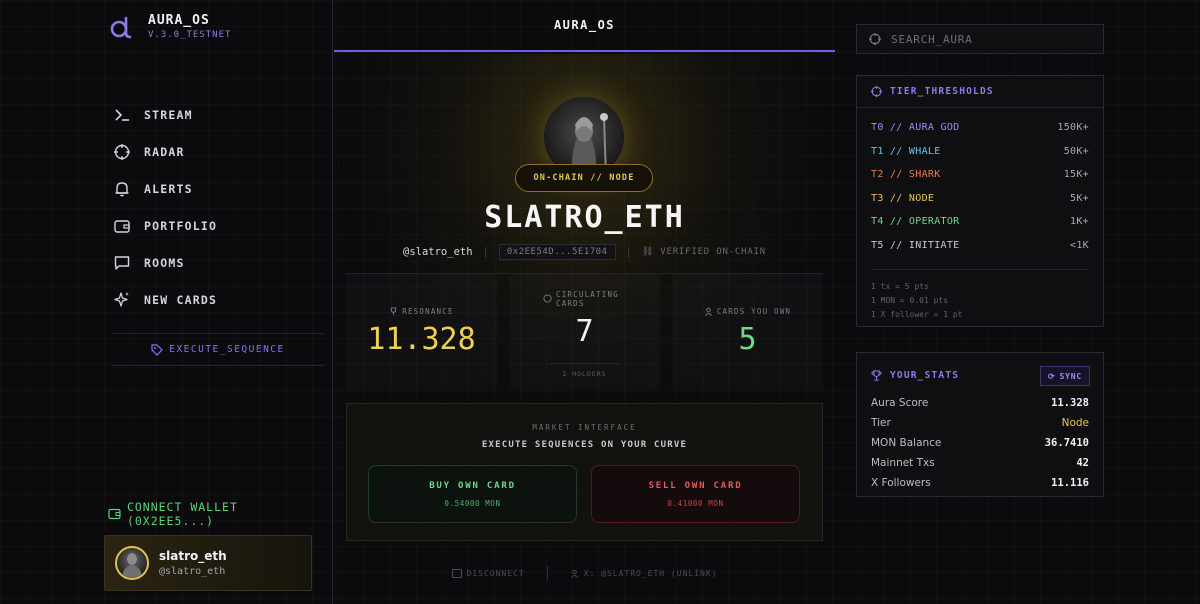  I want to click on sell-label: SELL OWN CARD, so click(695, 485).